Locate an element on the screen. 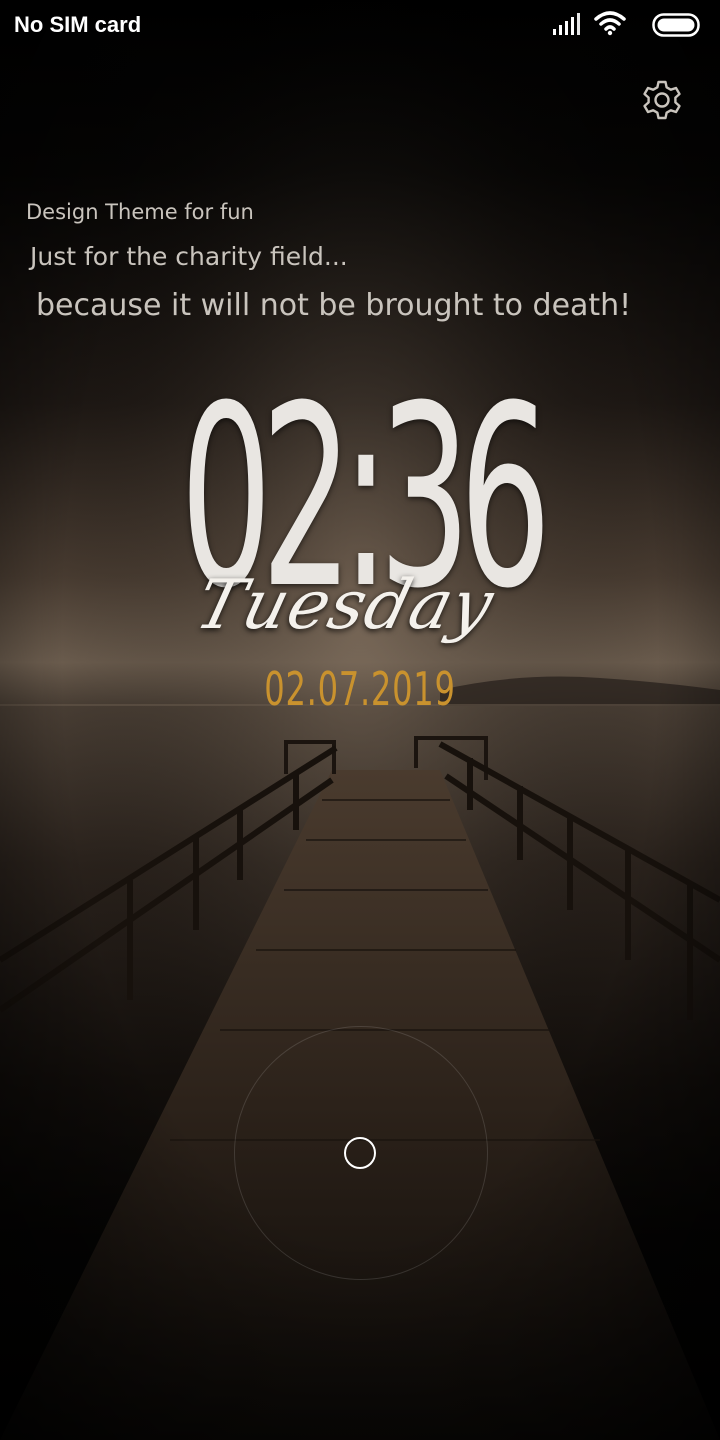  wifi-icon is located at coordinates (610, 23).